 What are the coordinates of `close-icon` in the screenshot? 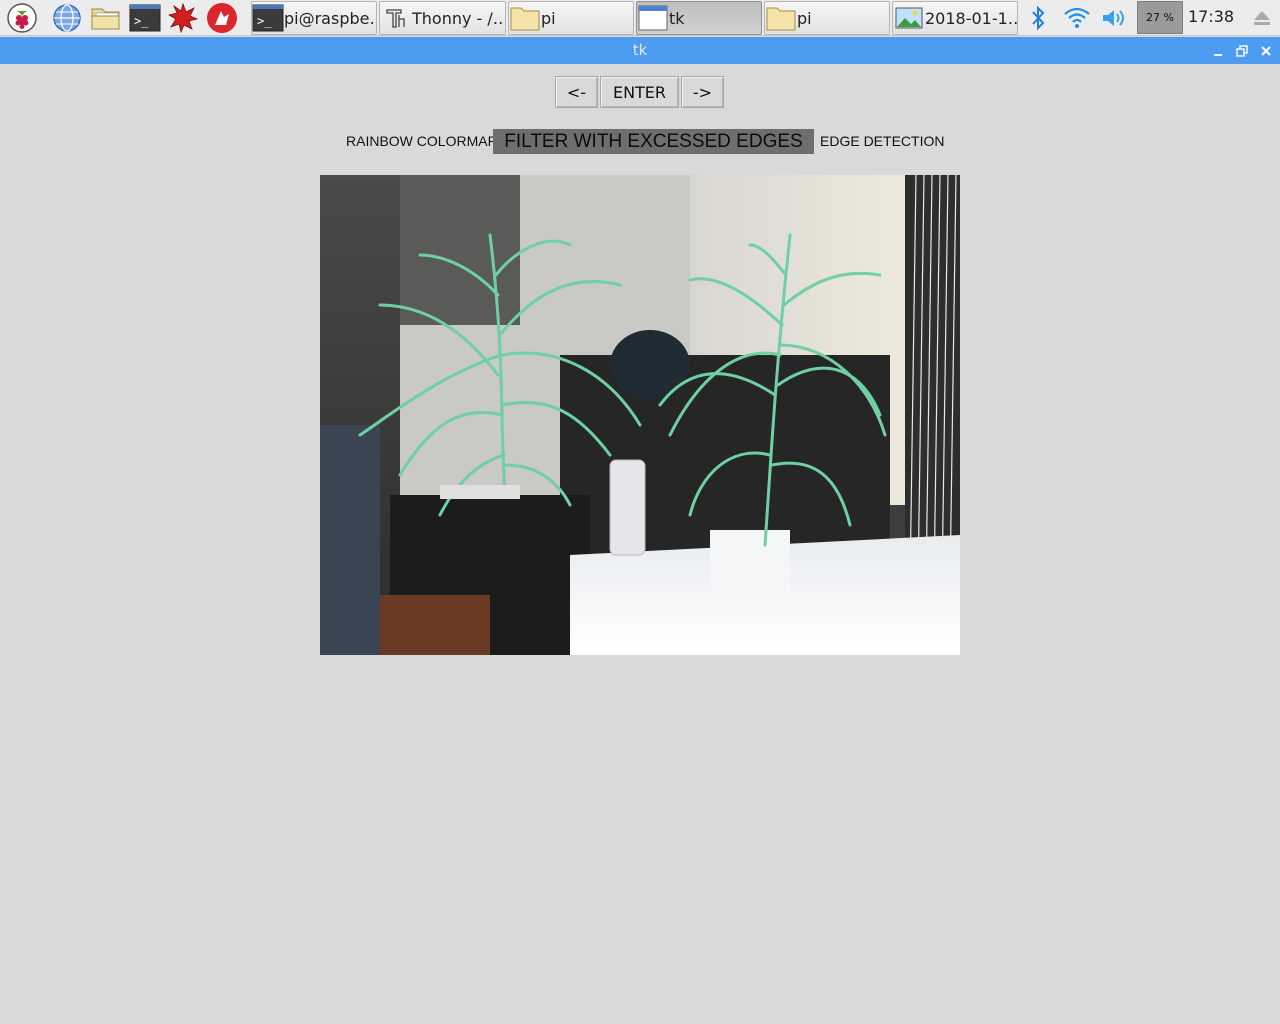 It's located at (1266, 51).